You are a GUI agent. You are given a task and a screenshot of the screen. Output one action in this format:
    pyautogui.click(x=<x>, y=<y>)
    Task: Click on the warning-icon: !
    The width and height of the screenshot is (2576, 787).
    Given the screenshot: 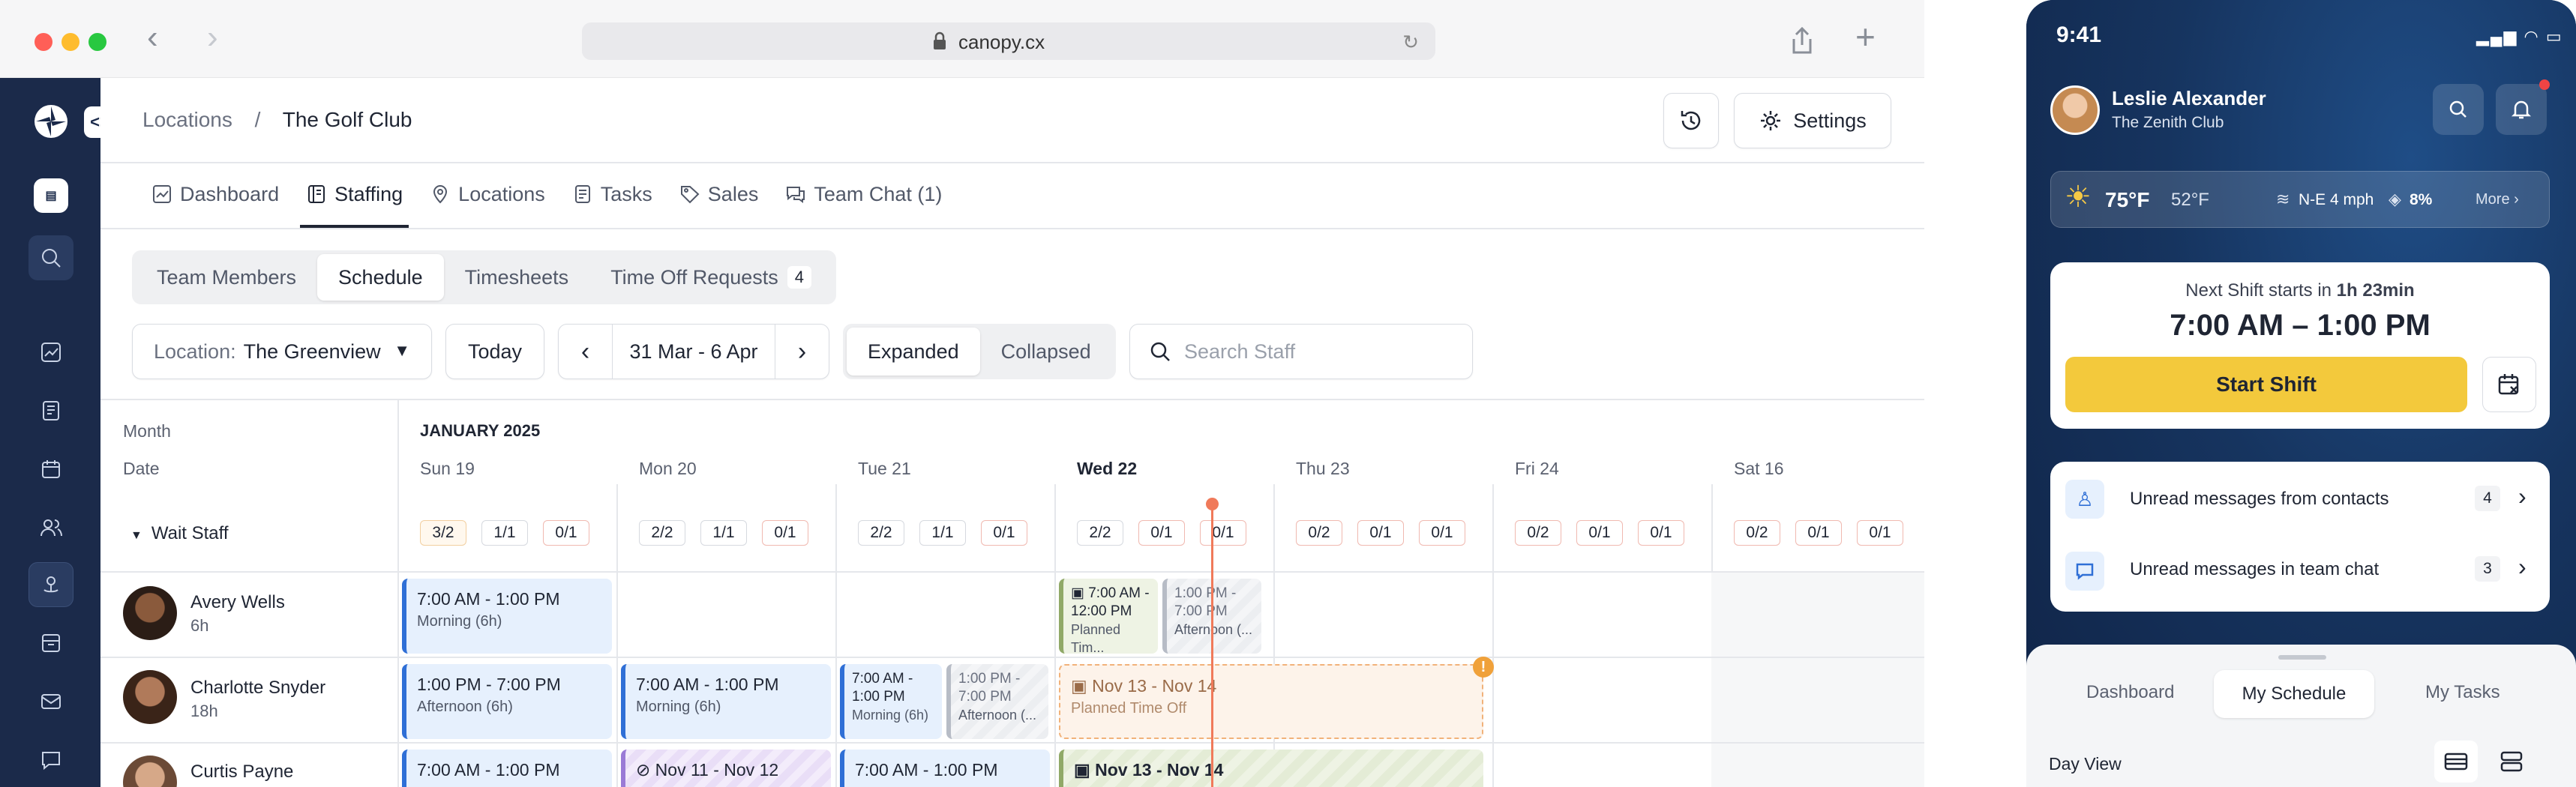 What is the action you would take?
    pyautogui.click(x=1484, y=667)
    